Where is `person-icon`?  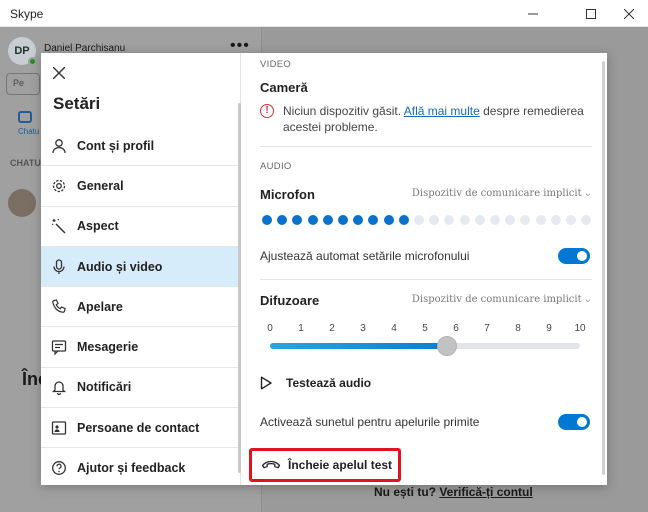
person-icon is located at coordinates (59, 146).